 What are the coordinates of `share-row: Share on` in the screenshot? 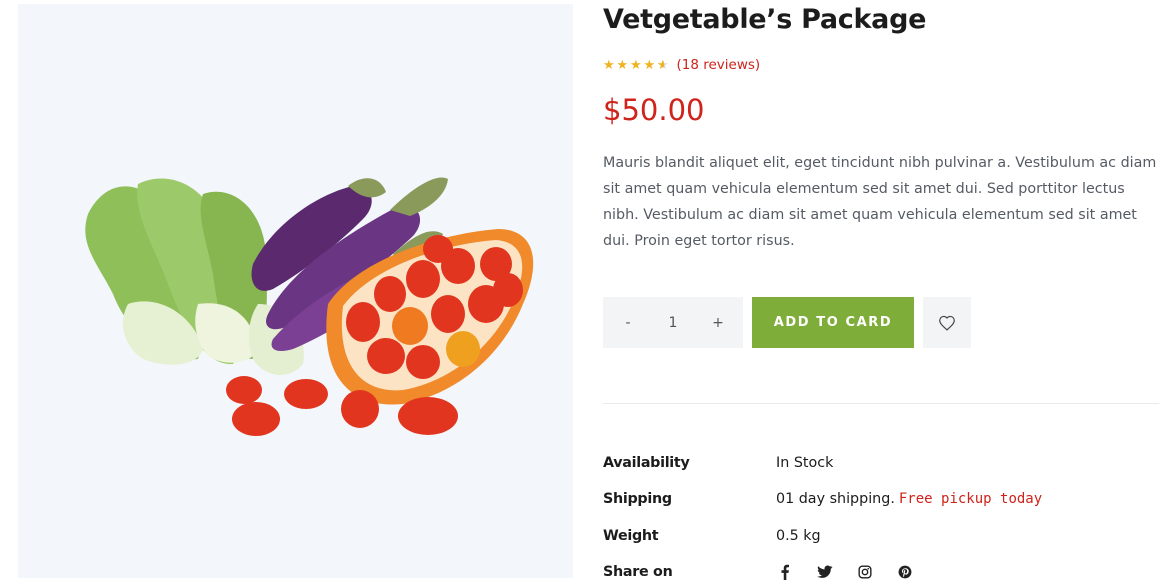 It's located at (881, 572).